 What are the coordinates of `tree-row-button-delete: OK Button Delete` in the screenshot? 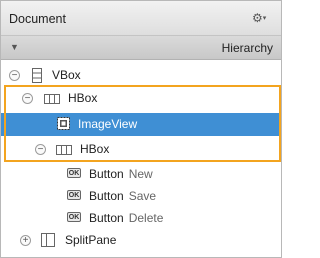 It's located at (141, 218).